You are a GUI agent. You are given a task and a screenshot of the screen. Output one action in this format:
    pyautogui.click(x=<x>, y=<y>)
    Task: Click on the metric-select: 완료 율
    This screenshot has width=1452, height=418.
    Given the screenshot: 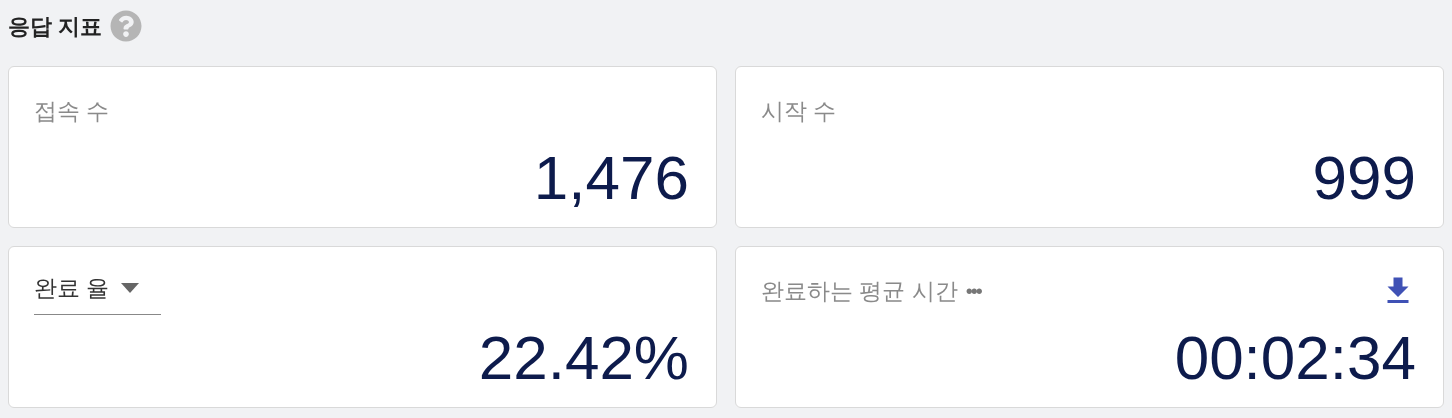 What is the action you would take?
    pyautogui.click(x=97, y=293)
    